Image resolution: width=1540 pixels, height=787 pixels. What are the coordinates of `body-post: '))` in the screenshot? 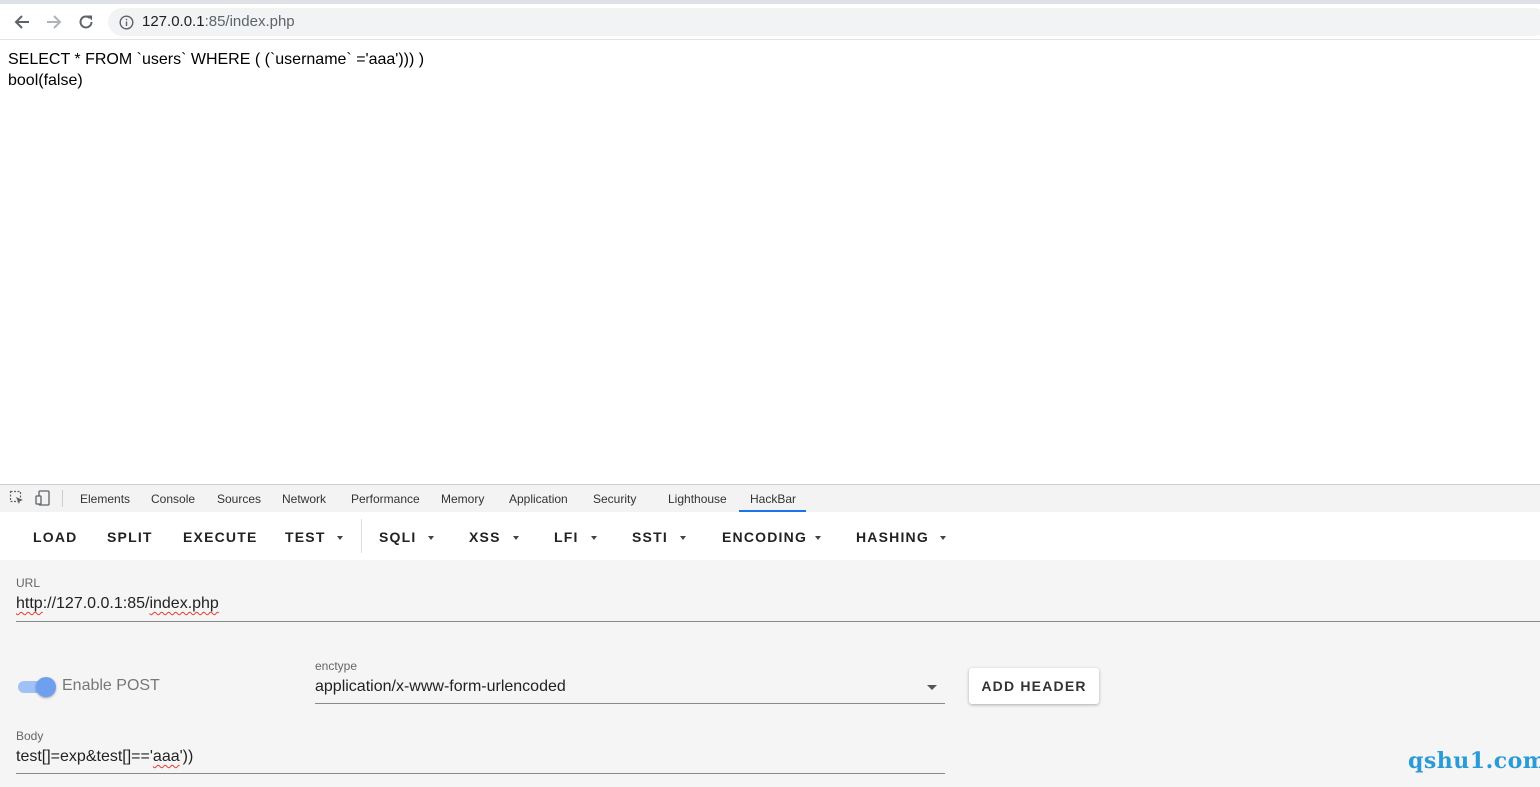 It's located at (186, 756).